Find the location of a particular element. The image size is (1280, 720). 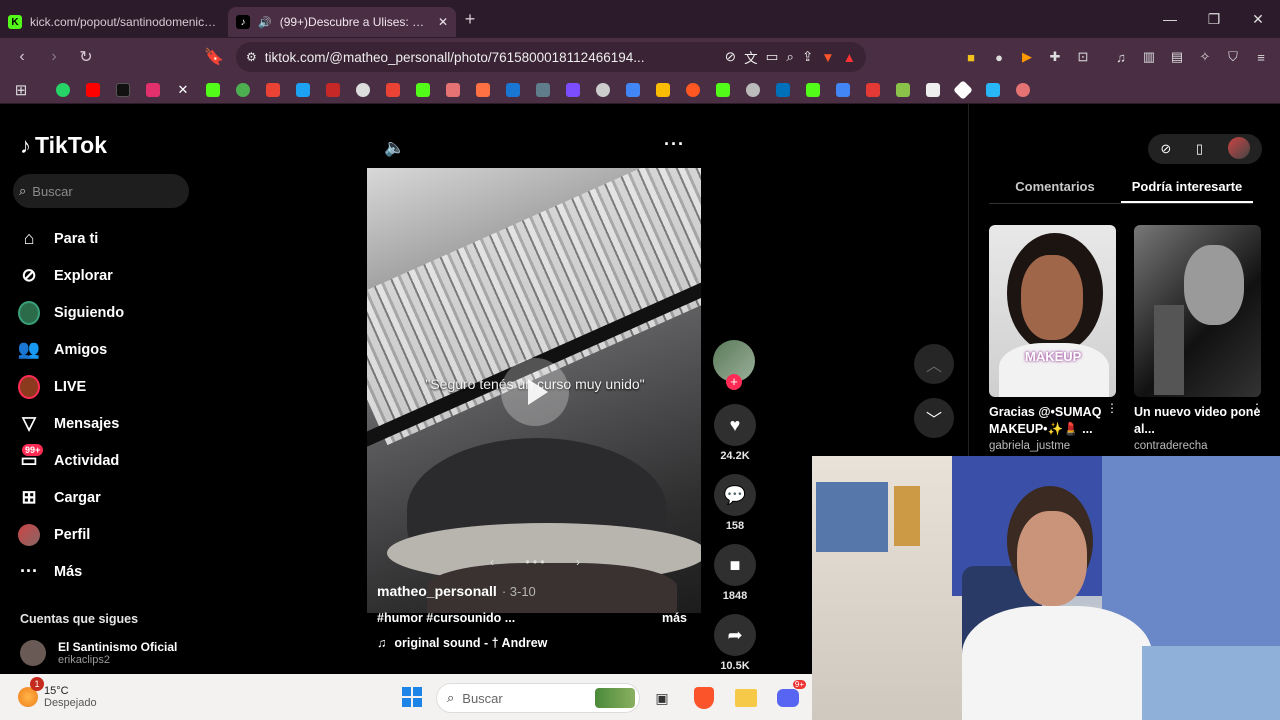

more-options-icon: ··· is located at coordinates (674, 144).